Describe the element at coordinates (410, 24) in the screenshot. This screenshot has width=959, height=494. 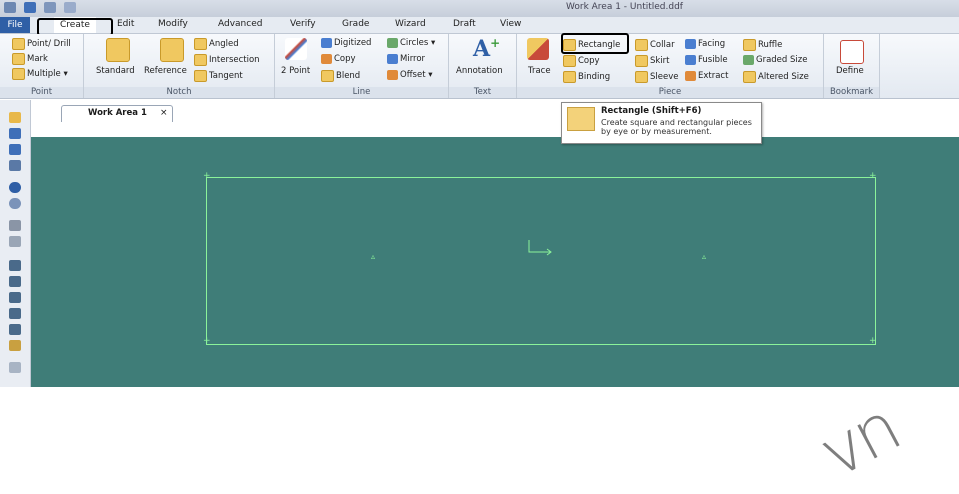
I see `menu-wizard: Wizard` at that location.